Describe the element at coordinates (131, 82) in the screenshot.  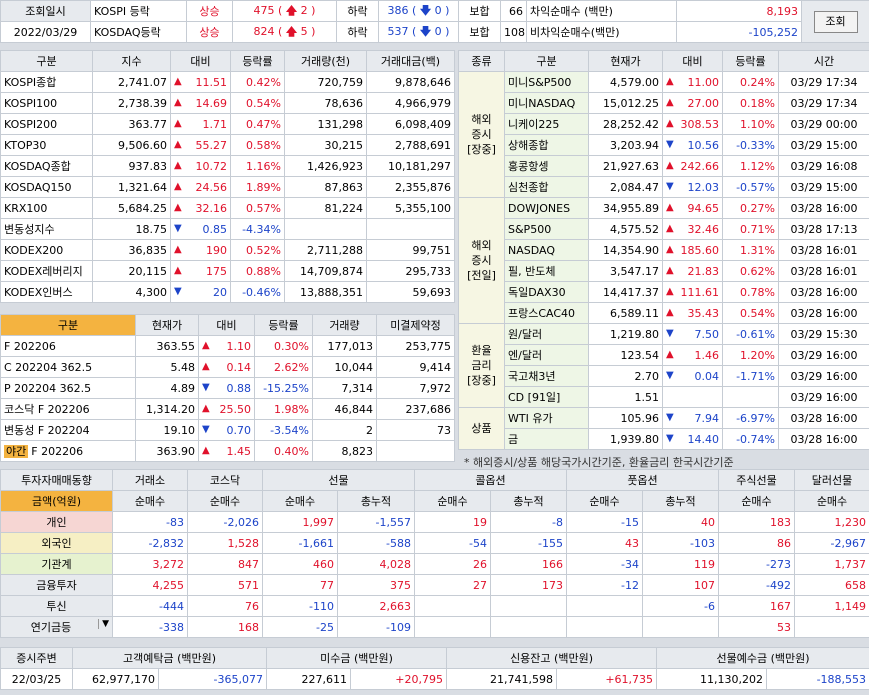
I see `index-value: 2,741.07` at that location.